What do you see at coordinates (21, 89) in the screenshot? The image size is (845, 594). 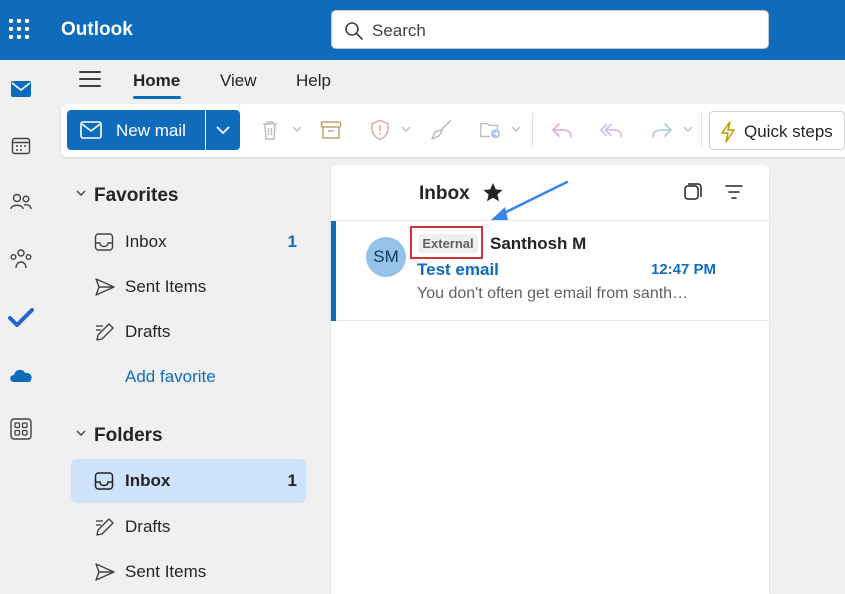 I see `mail-icon` at bounding box center [21, 89].